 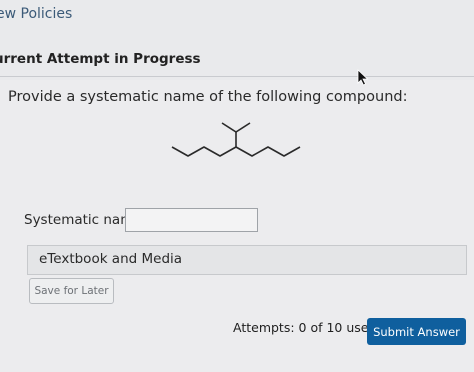 What do you see at coordinates (247, 260) in the screenshot?
I see `etextbook-media-button: eTextbook and Media` at bounding box center [247, 260].